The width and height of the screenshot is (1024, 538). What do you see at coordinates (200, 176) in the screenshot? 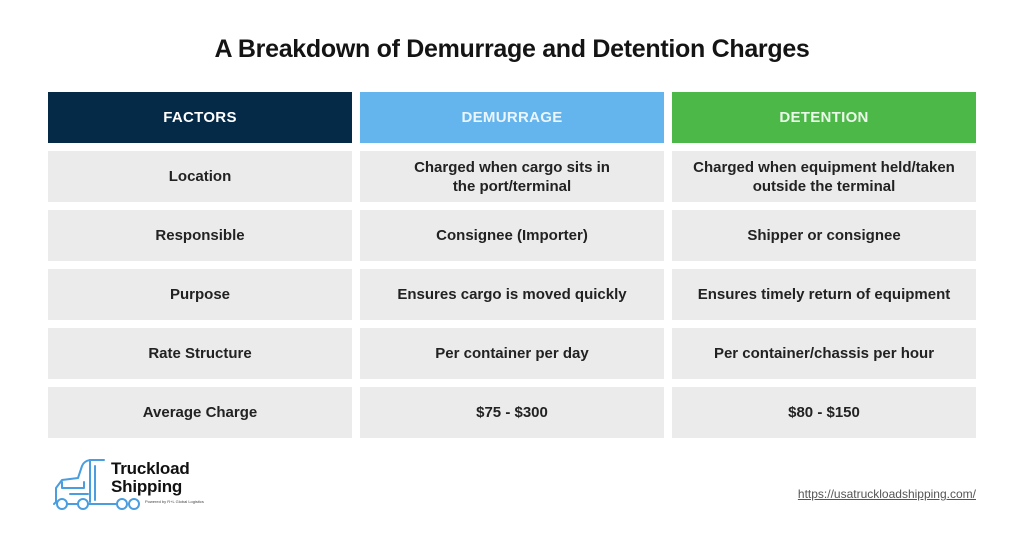
I see `row-location-factor: Location` at bounding box center [200, 176].